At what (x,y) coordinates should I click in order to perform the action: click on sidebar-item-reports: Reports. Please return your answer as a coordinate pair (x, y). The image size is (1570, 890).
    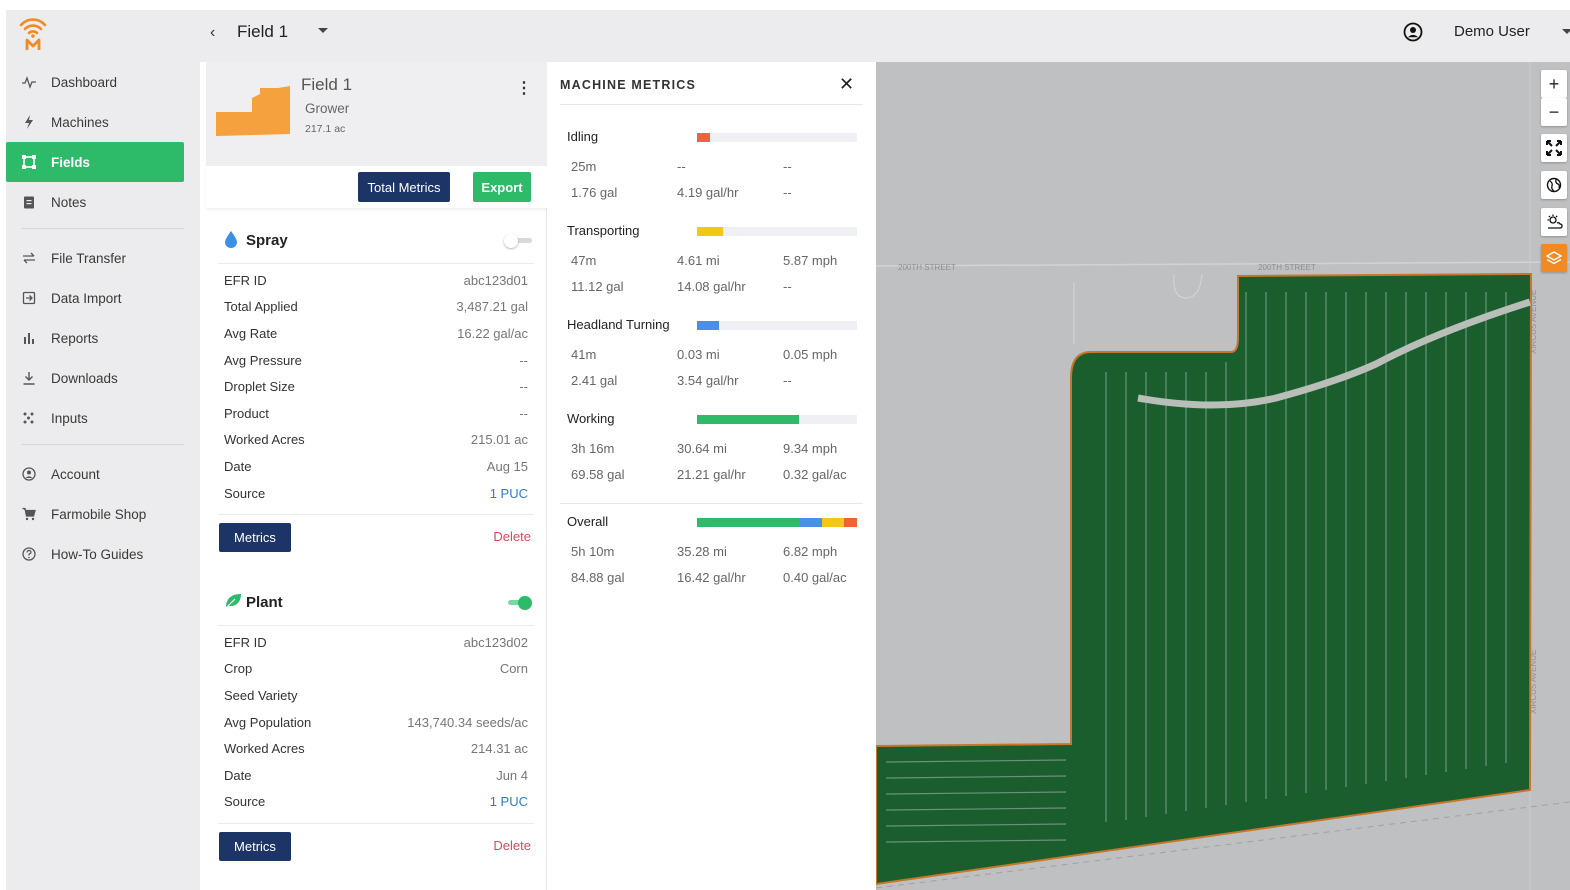
    Looking at the image, I should click on (103, 338).